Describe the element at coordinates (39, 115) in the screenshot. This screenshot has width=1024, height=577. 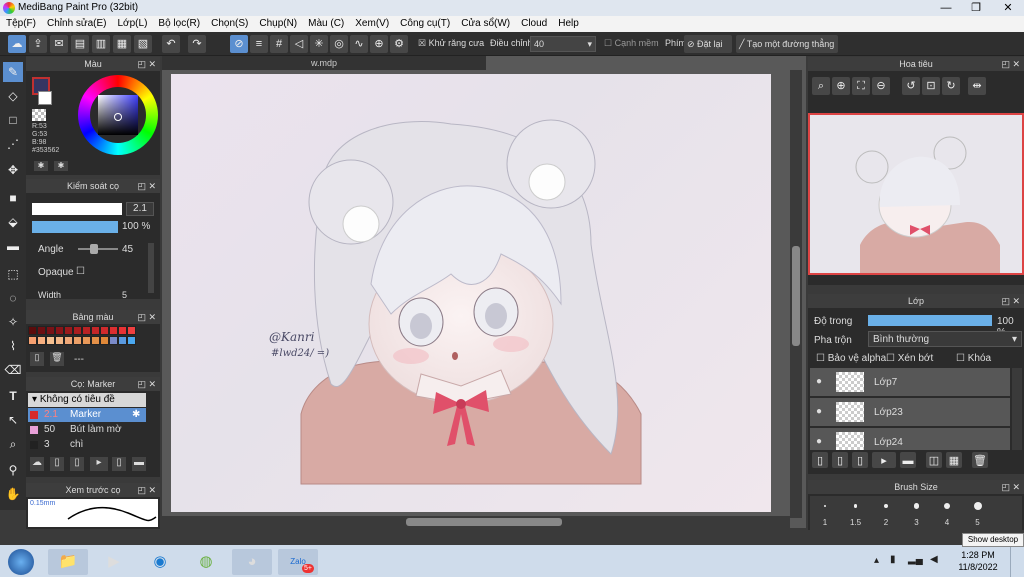
I see `transparent-swatch` at that location.